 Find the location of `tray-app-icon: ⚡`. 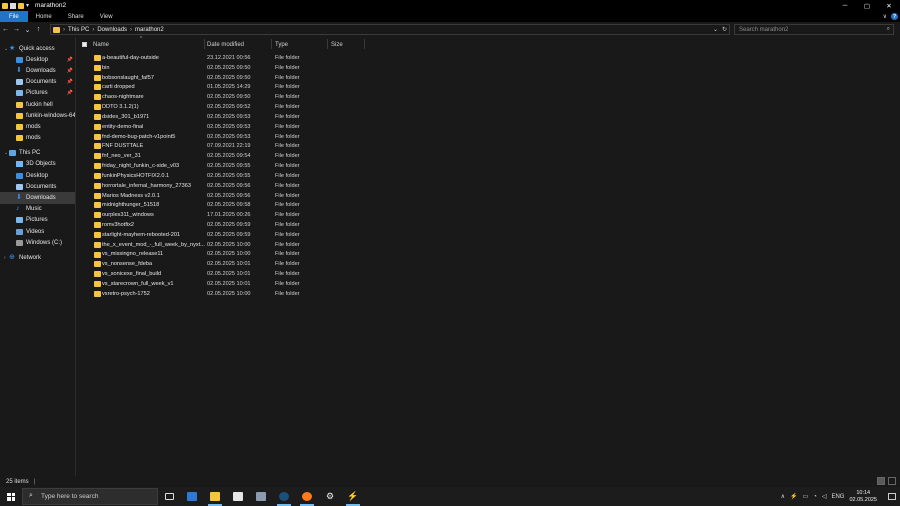

tray-app-icon: ⚡ is located at coordinates (793, 496).